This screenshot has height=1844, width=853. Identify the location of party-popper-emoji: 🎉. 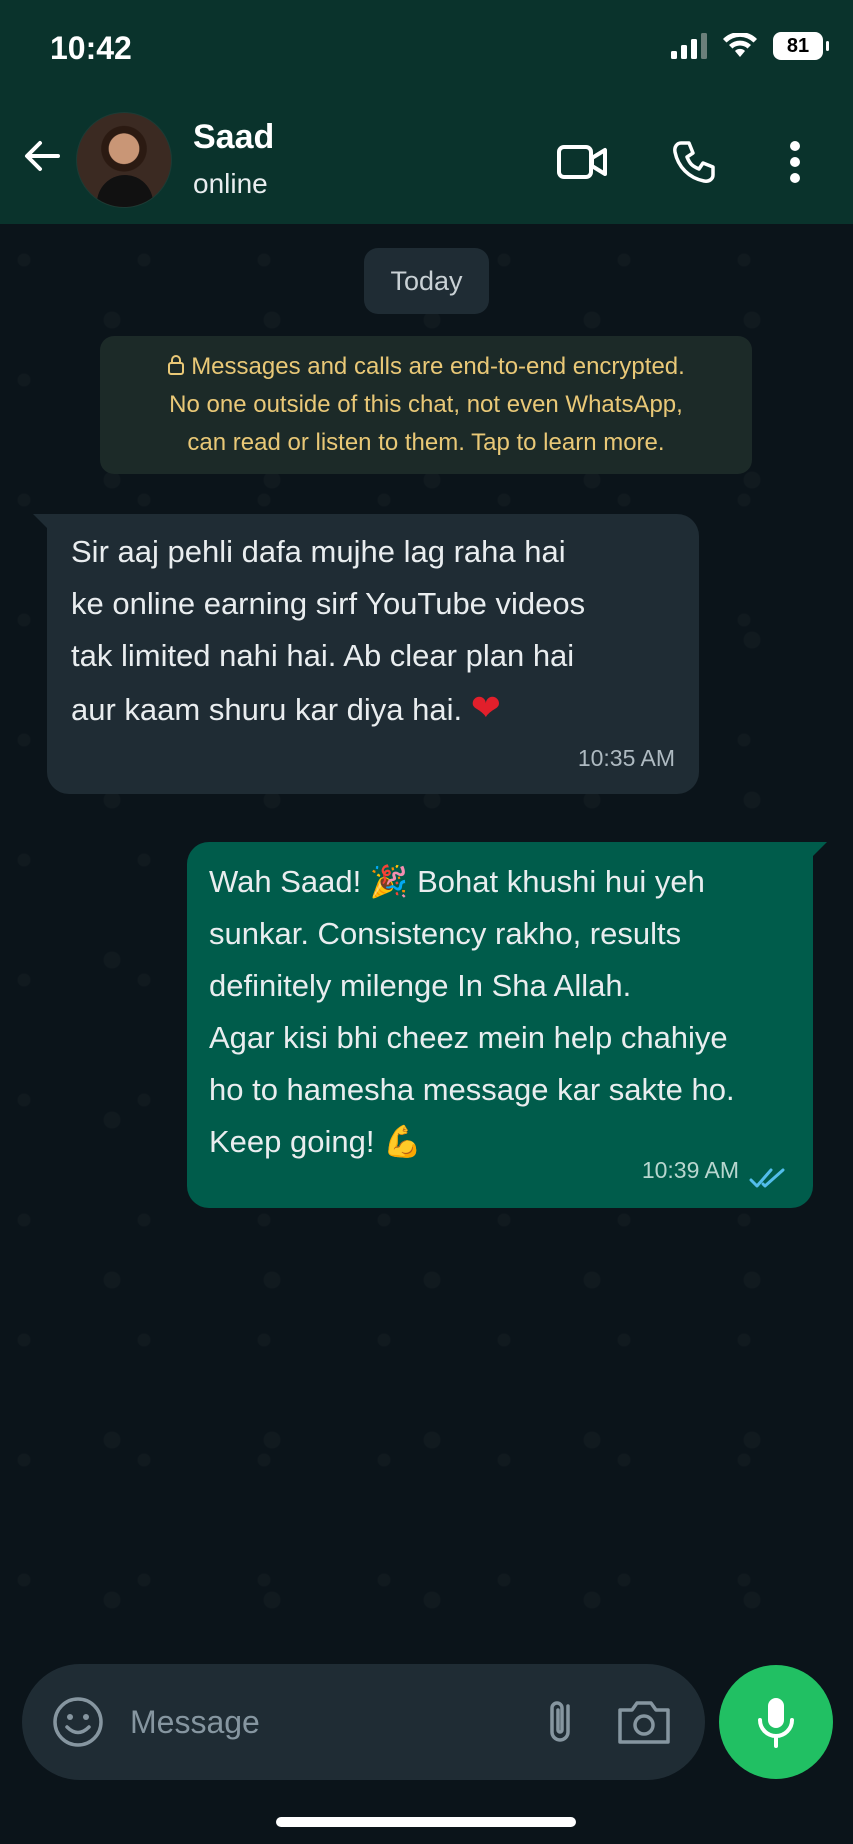
(389, 882).